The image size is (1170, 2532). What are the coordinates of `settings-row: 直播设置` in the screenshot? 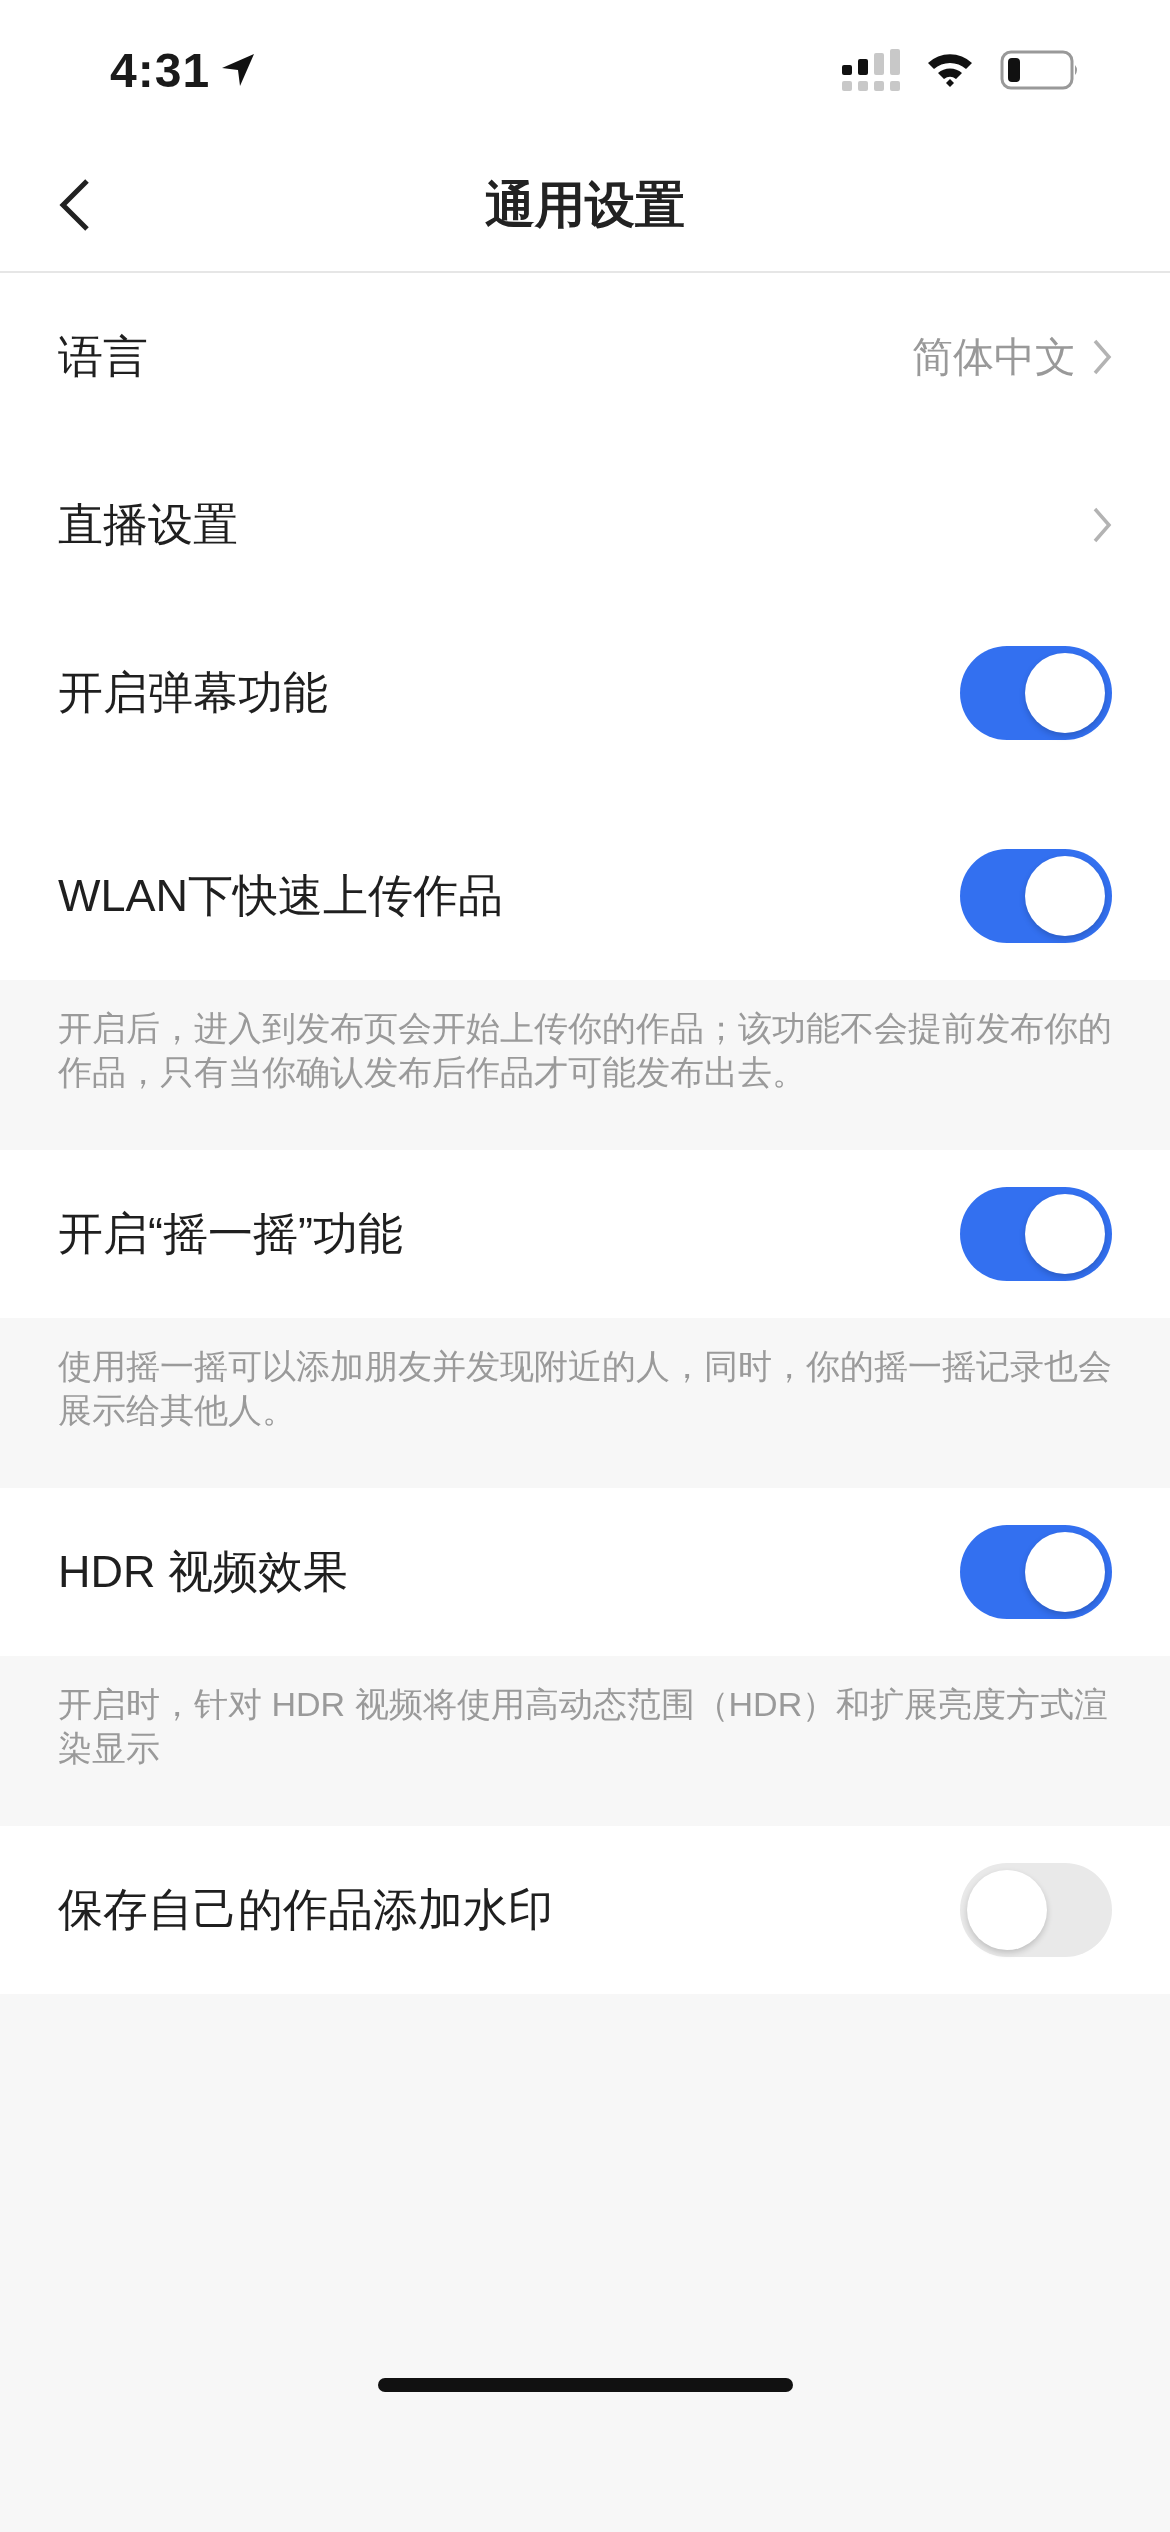 It's located at (585, 525).